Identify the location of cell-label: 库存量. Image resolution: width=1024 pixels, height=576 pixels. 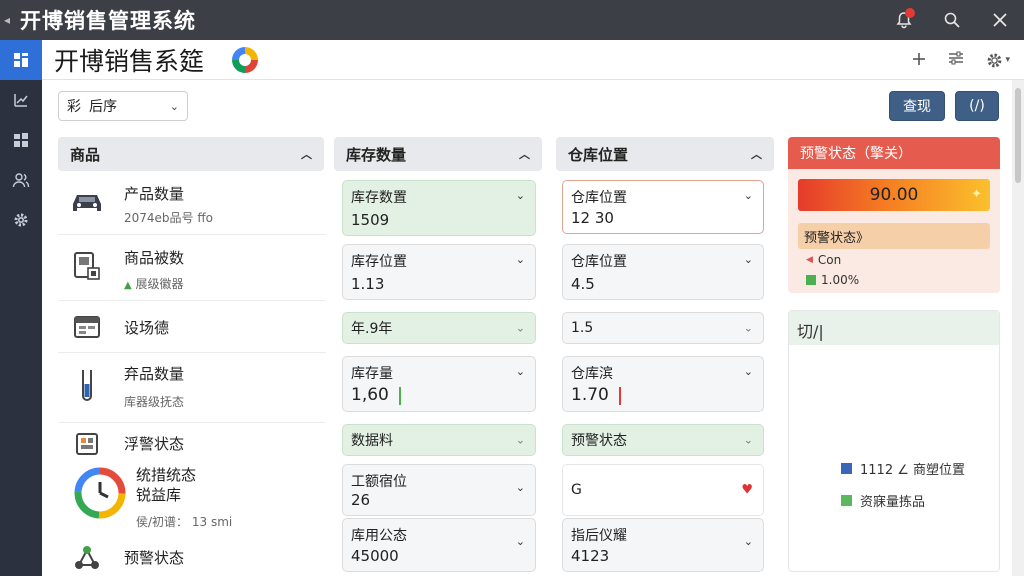
(372, 374).